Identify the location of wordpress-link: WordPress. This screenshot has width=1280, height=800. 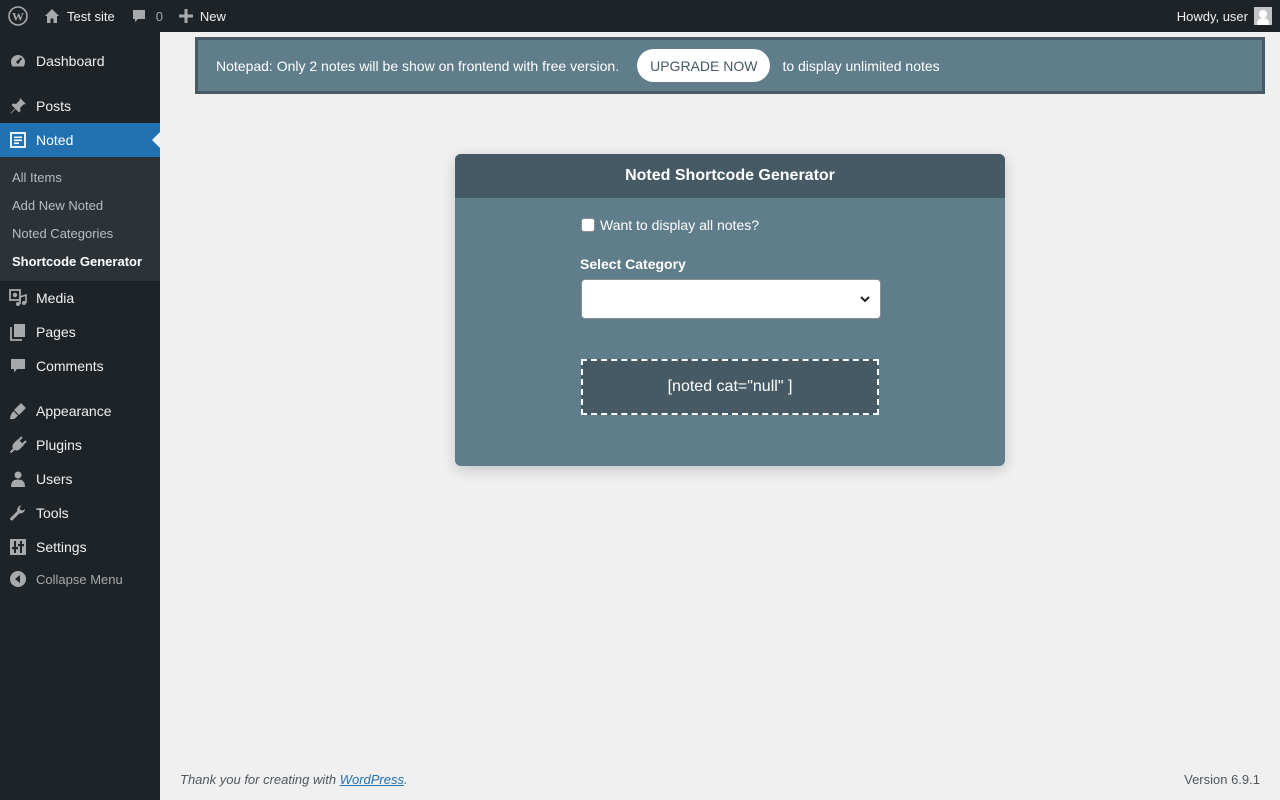
(372, 779).